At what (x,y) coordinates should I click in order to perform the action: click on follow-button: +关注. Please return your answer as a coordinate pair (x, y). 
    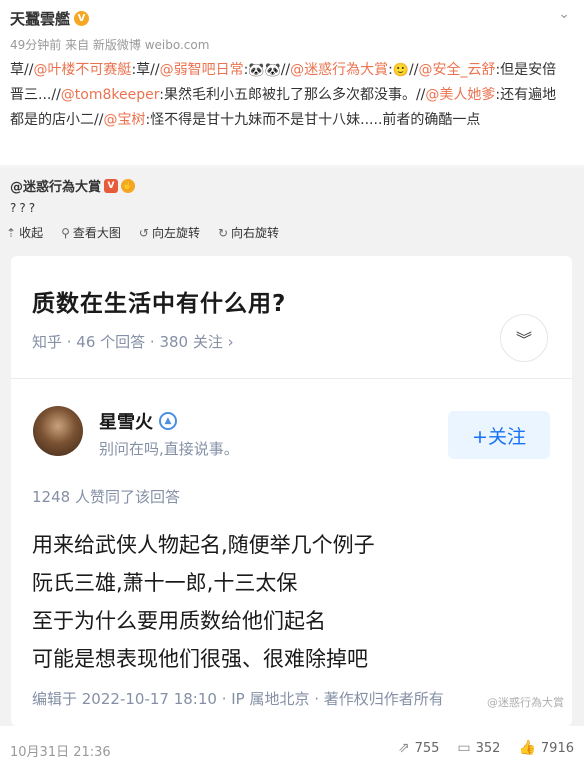
    Looking at the image, I should click on (499, 435).